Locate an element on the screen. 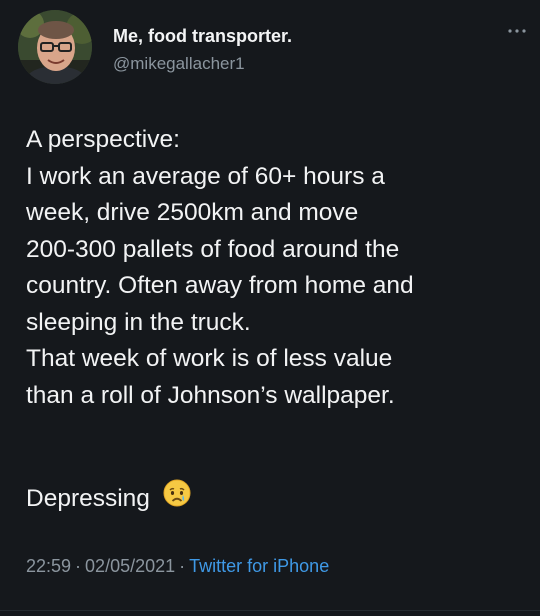  tweet-line: country. Often away from home and is located at coordinates (220, 285).